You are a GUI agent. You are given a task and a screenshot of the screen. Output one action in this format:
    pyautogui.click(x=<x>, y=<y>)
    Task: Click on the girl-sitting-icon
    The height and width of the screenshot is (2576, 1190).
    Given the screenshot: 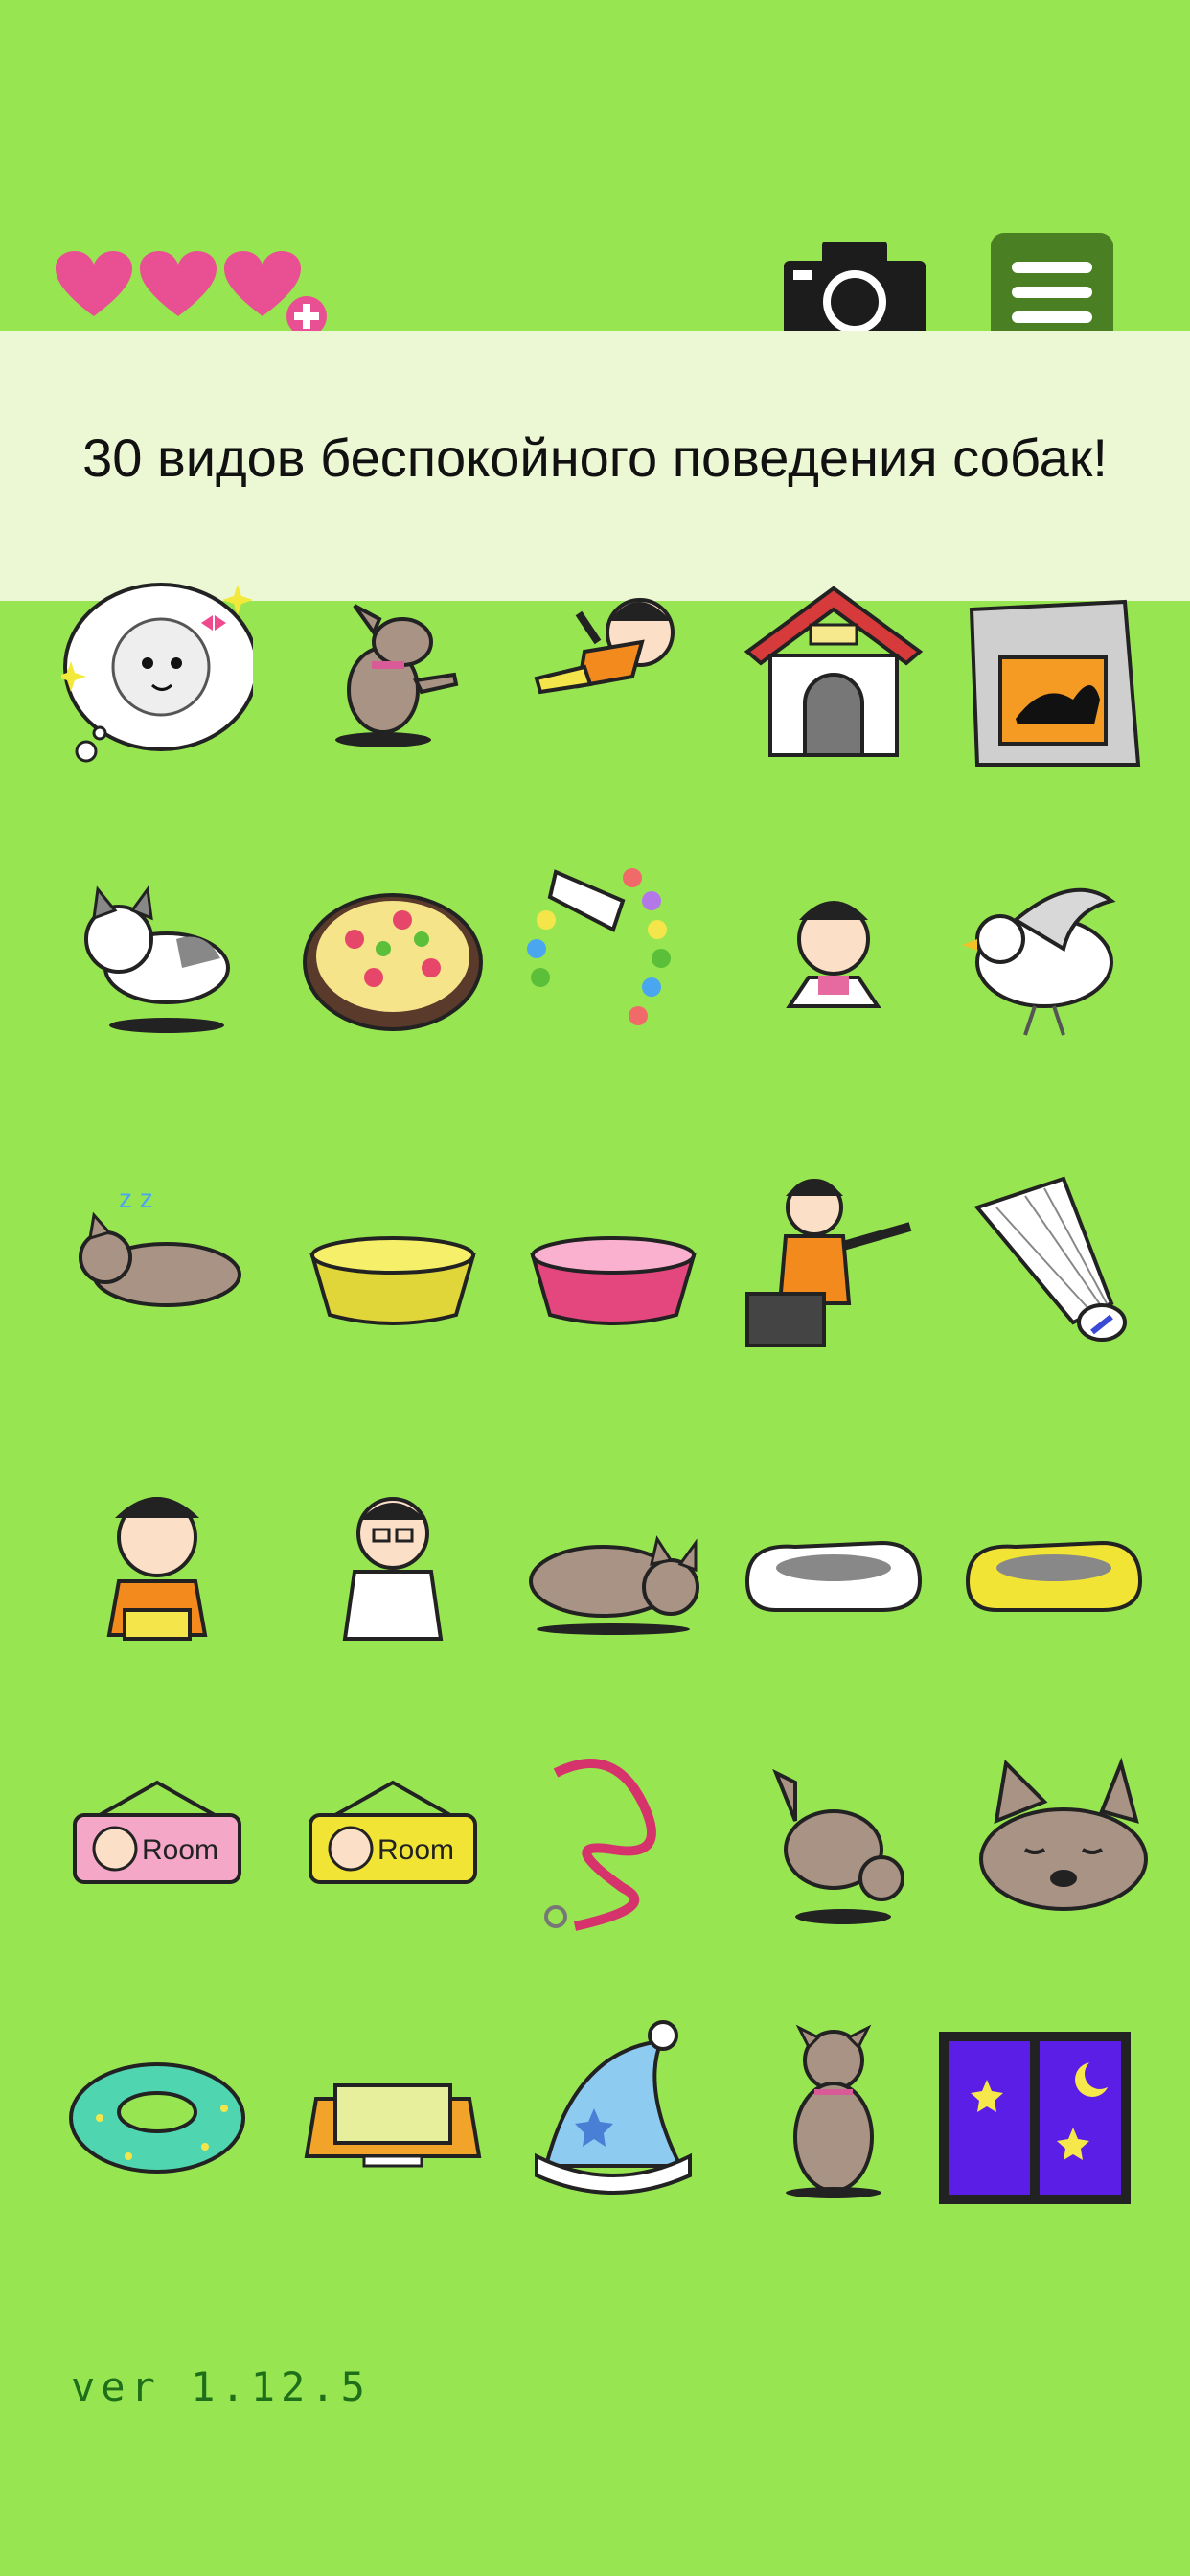 What is the action you would take?
    pyautogui.click(x=157, y=1572)
    